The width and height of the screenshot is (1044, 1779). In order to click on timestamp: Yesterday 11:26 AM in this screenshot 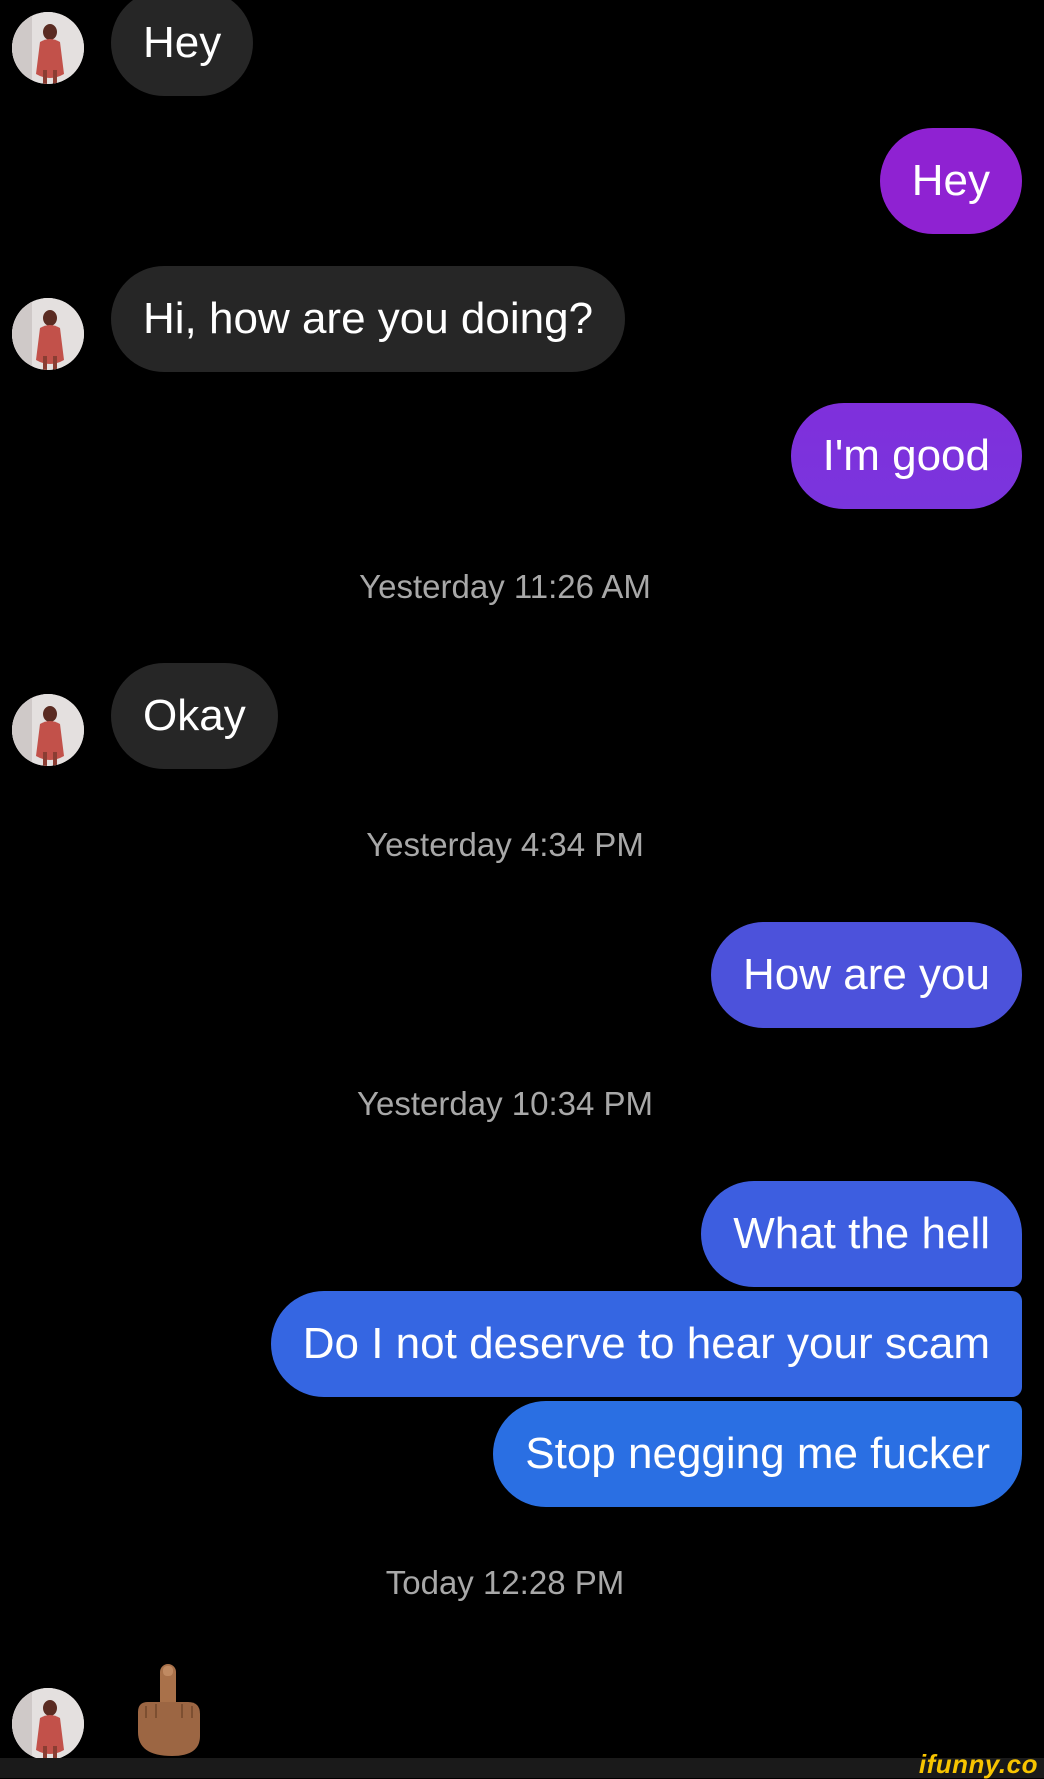, I will do `click(505, 586)`.